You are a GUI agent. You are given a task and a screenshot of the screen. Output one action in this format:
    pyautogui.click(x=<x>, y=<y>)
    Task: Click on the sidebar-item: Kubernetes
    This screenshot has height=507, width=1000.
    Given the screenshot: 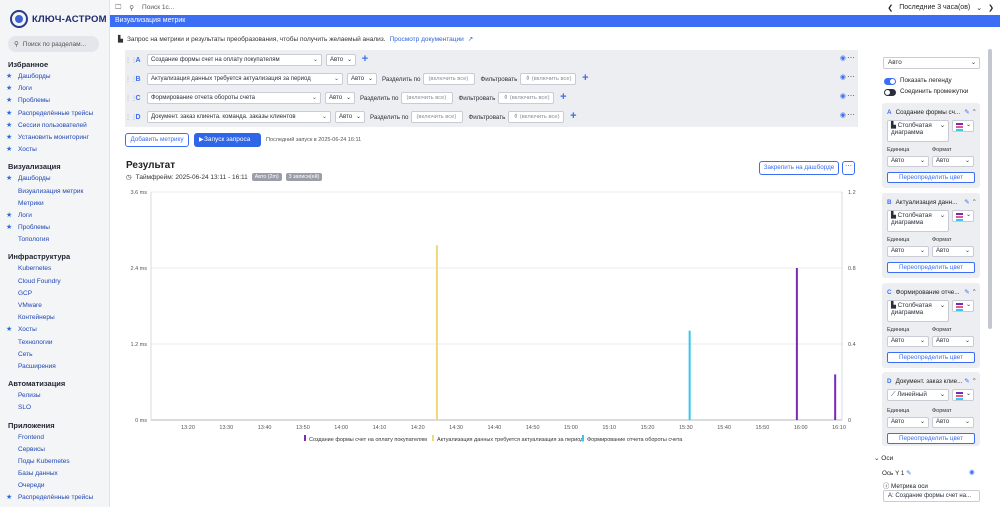 What is the action you would take?
    pyautogui.click(x=54, y=269)
    